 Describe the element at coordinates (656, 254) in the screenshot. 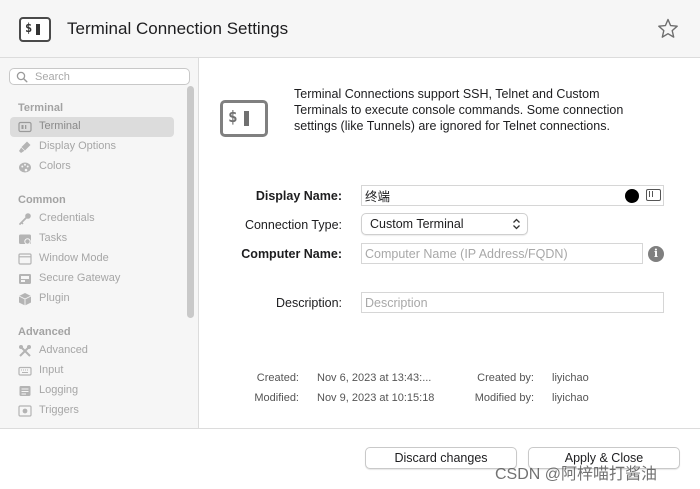

I see `info-icon: i` at that location.